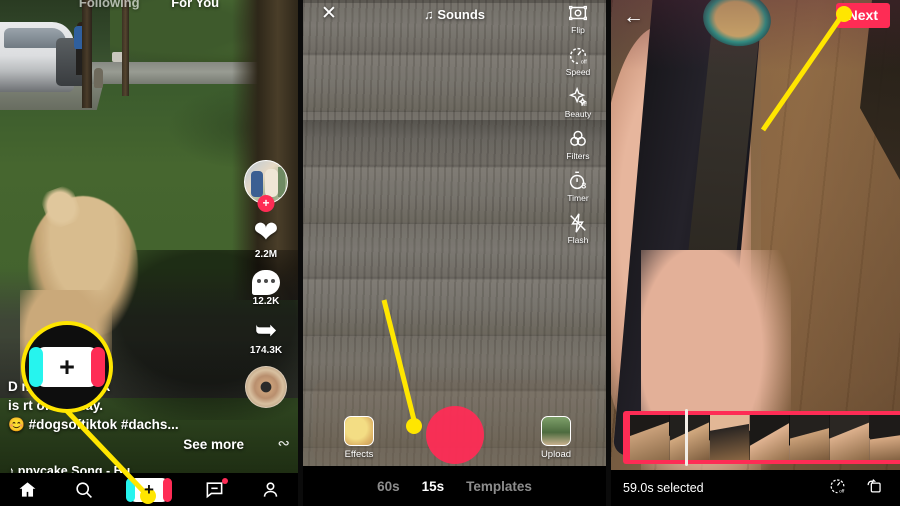 This screenshot has width=900, height=506. What do you see at coordinates (556, 454) in the screenshot?
I see `upload-label: Upload` at bounding box center [556, 454].